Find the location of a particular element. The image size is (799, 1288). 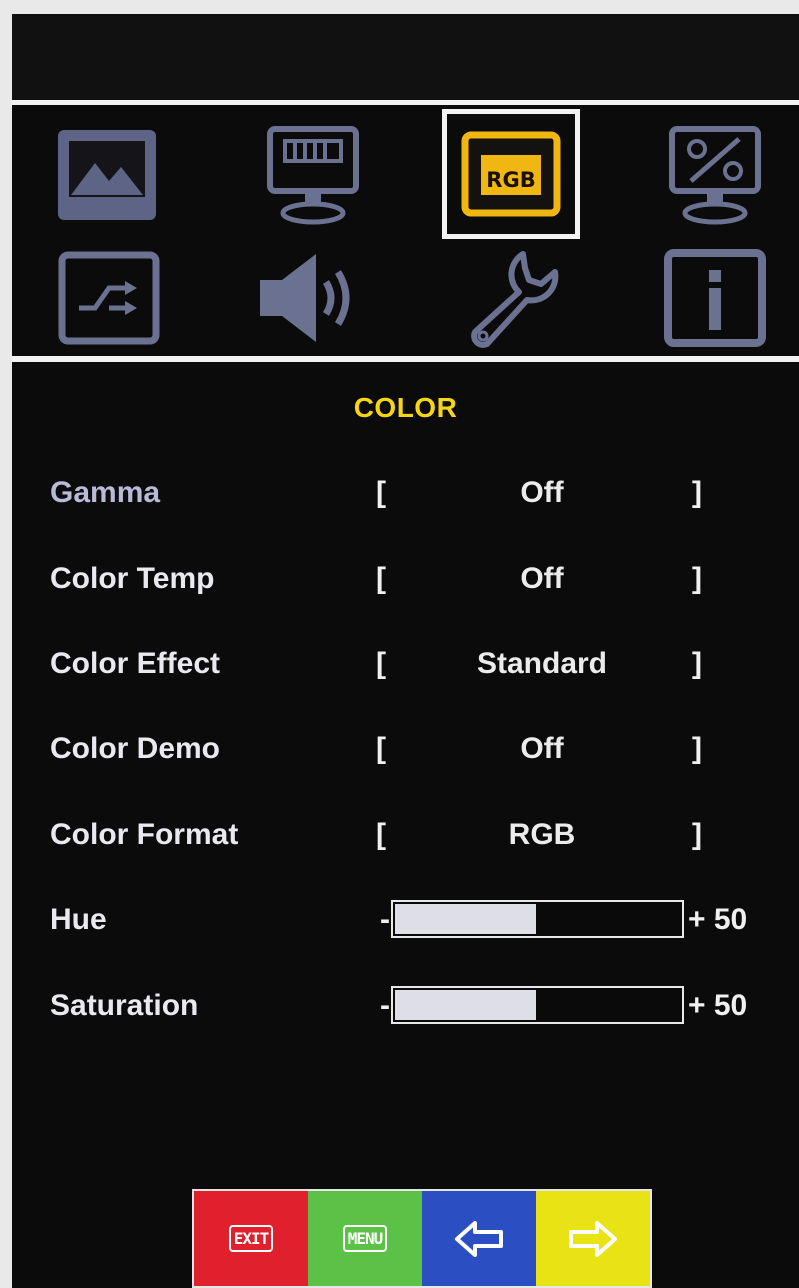

setting-row-color-format: Color Format [ RGB ] is located at coordinates (405, 835).